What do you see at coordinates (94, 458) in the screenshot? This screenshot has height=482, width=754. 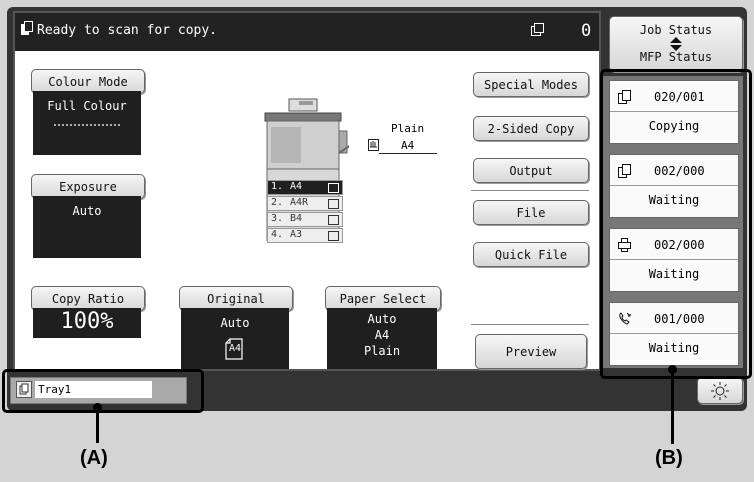 I see `callout-a-label: (A)` at bounding box center [94, 458].